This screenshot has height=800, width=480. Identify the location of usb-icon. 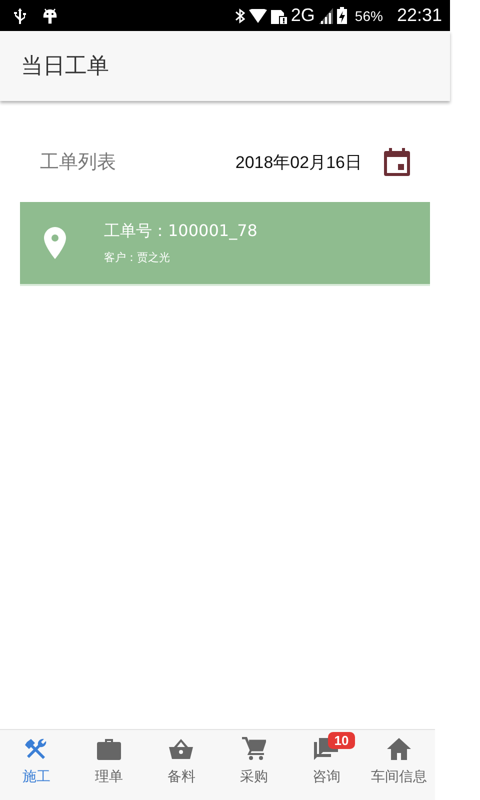
(20, 16).